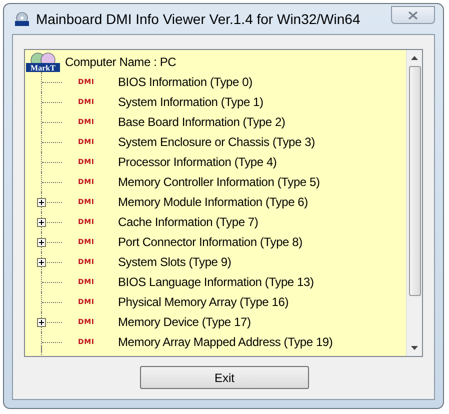 Image resolution: width=449 pixels, height=414 pixels. What do you see at coordinates (414, 348) in the screenshot?
I see `scroll-down-icon` at bounding box center [414, 348].